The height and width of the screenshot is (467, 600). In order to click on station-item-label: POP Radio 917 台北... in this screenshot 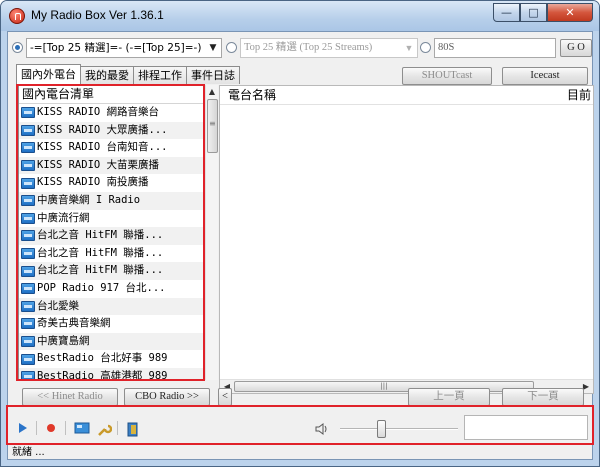, I will do `click(101, 287)`.